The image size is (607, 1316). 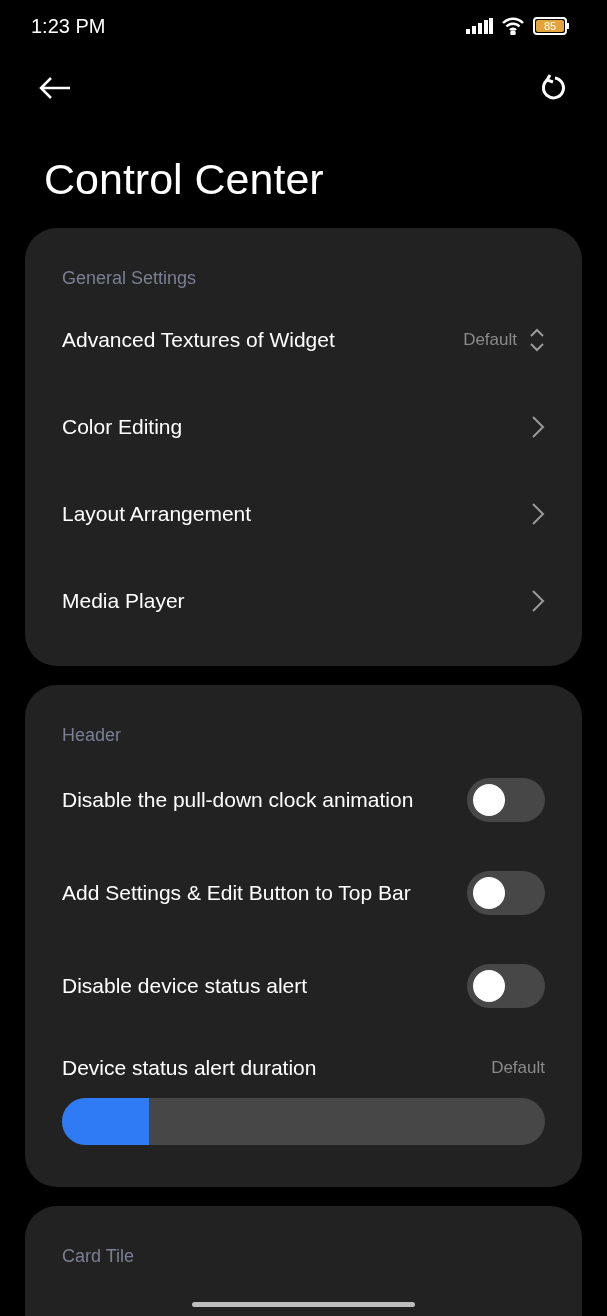 I want to click on setting-value: Default, so click(x=518, y=1068).